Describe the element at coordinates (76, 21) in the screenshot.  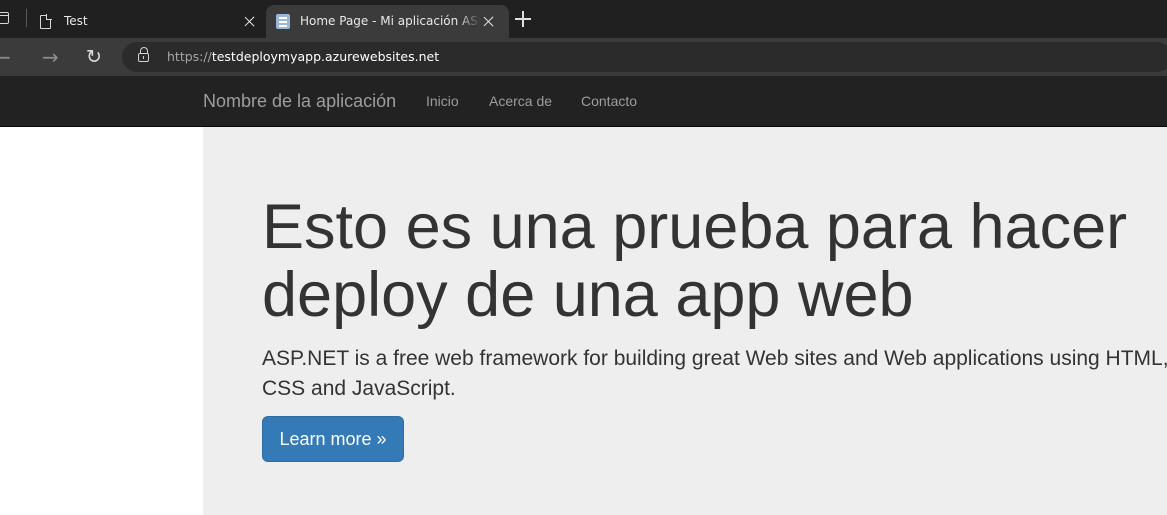
I see `tab-title: Test` at that location.